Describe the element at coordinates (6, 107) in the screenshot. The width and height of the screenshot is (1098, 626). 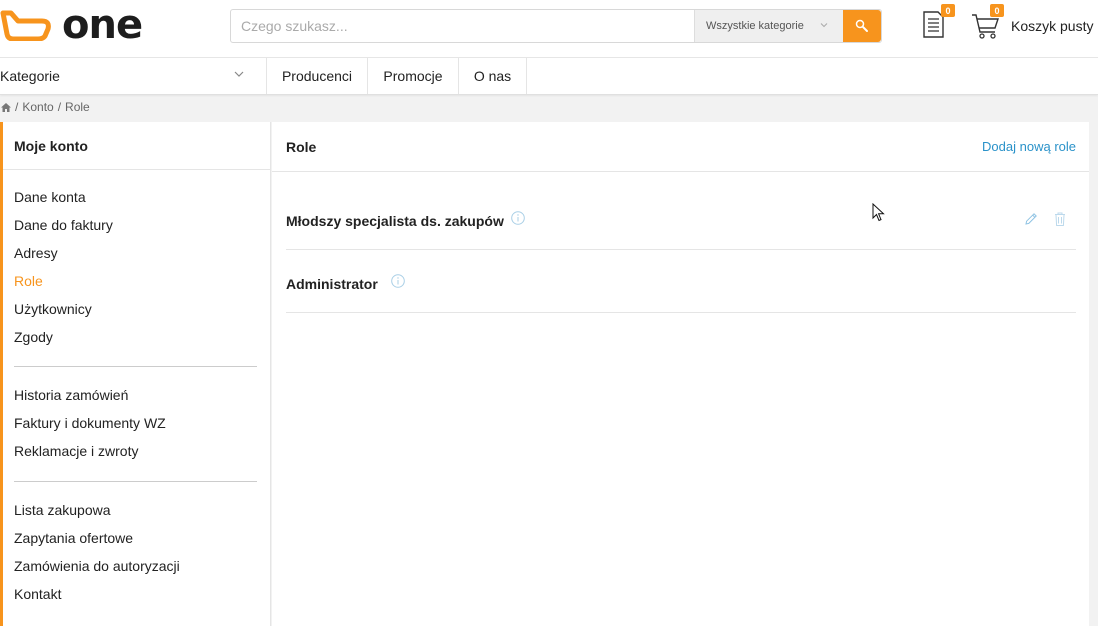
I see `home-icon` at that location.